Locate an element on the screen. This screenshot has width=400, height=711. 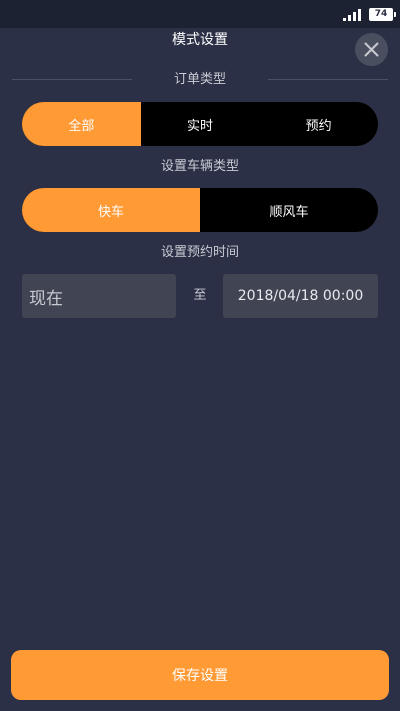
divider-right is located at coordinates (328, 79).